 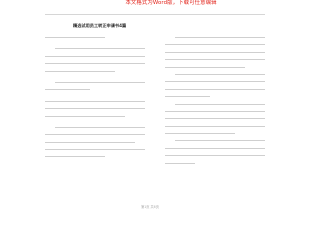 What do you see at coordinates (150, 207) in the screenshot?
I see `page-number: 第1页 共6页` at bounding box center [150, 207].